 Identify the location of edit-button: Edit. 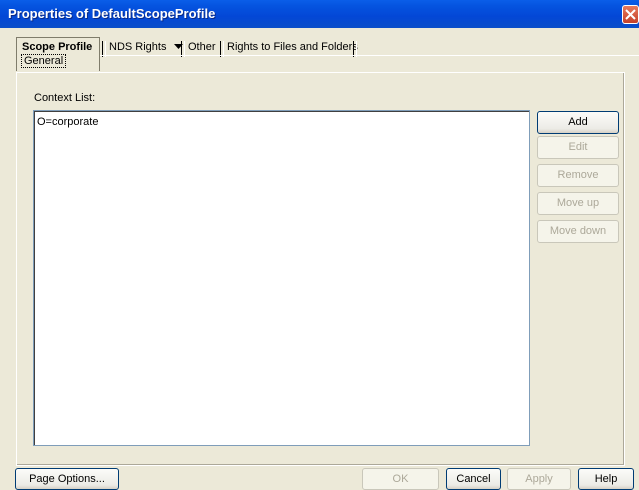
(578, 147).